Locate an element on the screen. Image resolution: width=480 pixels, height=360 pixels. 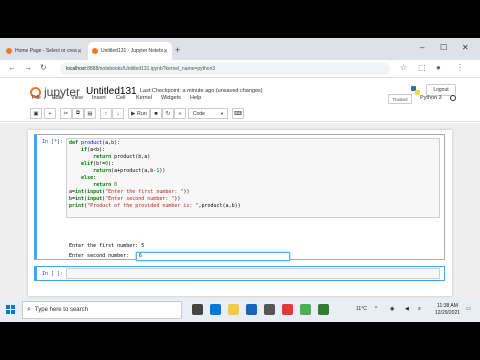
cell-type-value: Code is located at coordinates (199, 113).